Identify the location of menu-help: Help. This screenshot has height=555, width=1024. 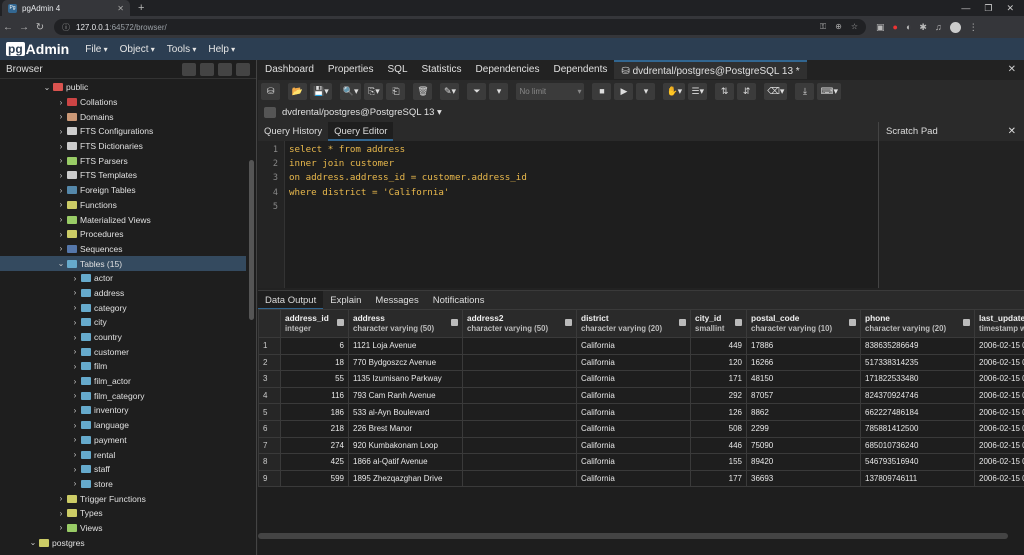
(221, 49).